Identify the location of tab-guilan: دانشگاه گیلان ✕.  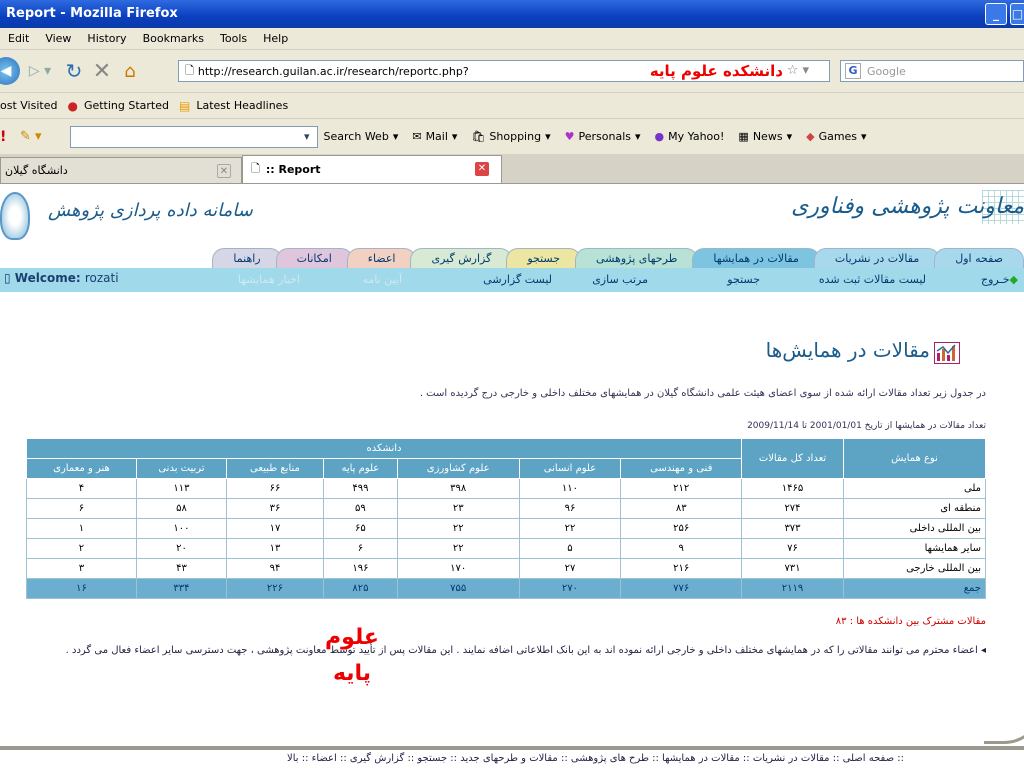
(121, 170).